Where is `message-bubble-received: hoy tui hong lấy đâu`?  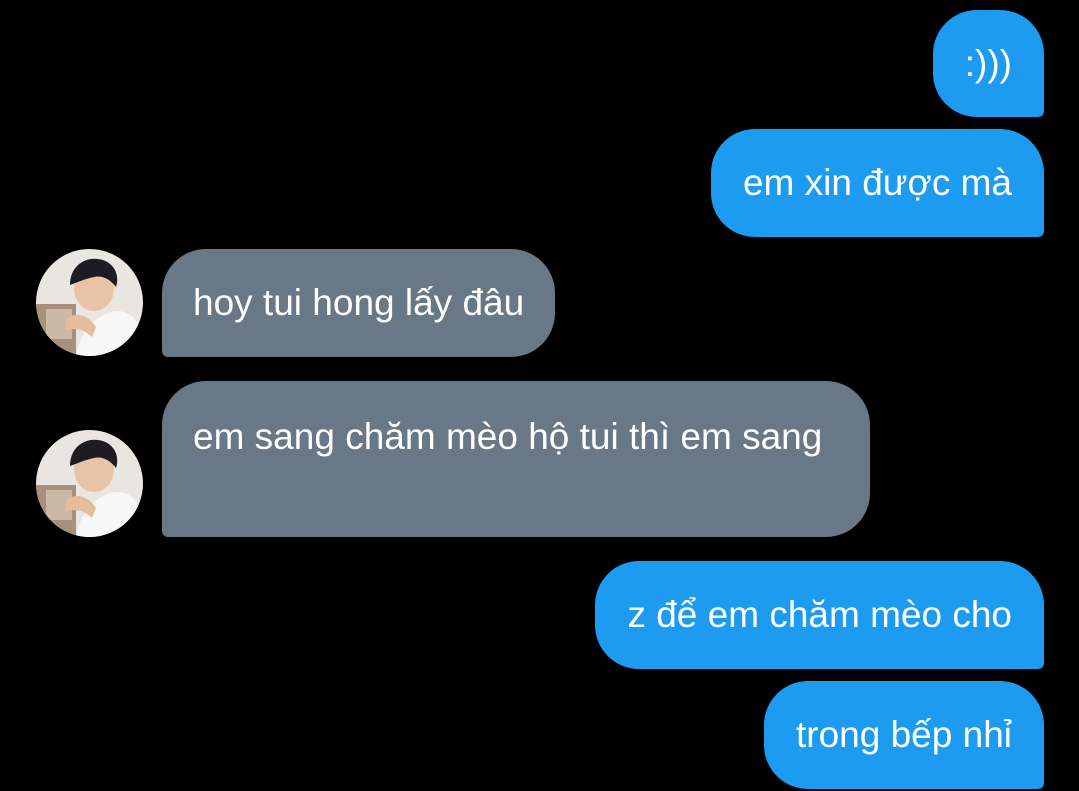 message-bubble-received: hoy tui hong lấy đâu is located at coordinates (359, 303).